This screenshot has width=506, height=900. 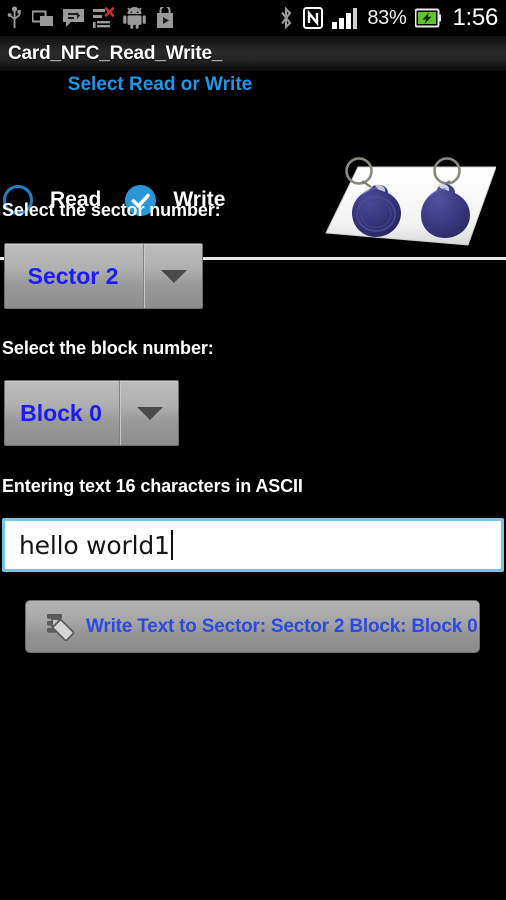 What do you see at coordinates (90, 17) in the screenshot?
I see `status-bar-left-icons` at bounding box center [90, 17].